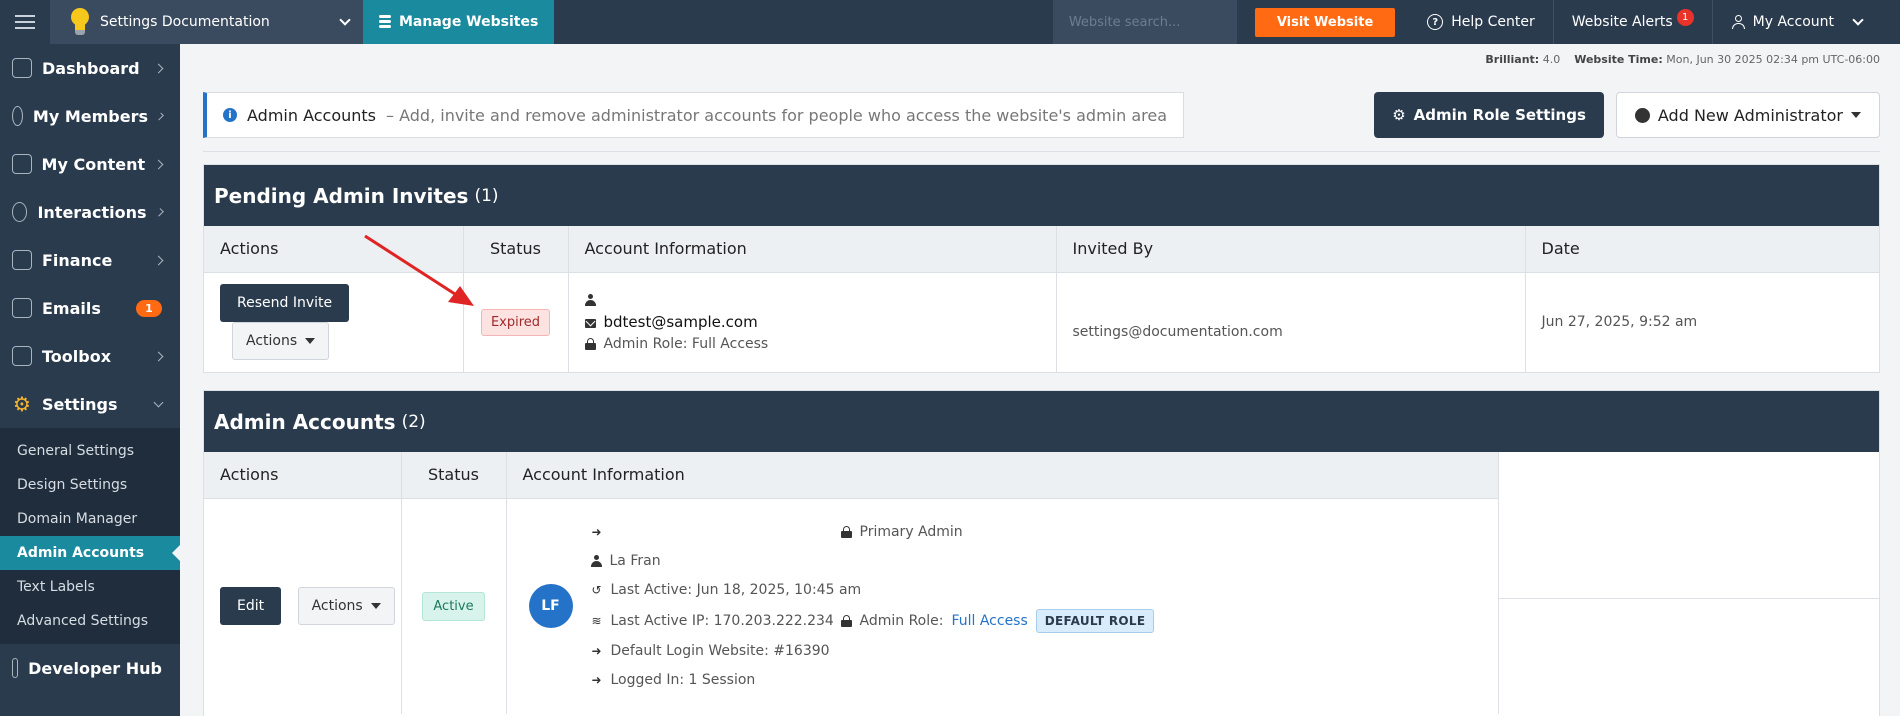 This screenshot has height=716, width=1900. What do you see at coordinates (95, 668) in the screenshot?
I see `sidebar-item-label: Developer Hub` at bounding box center [95, 668].